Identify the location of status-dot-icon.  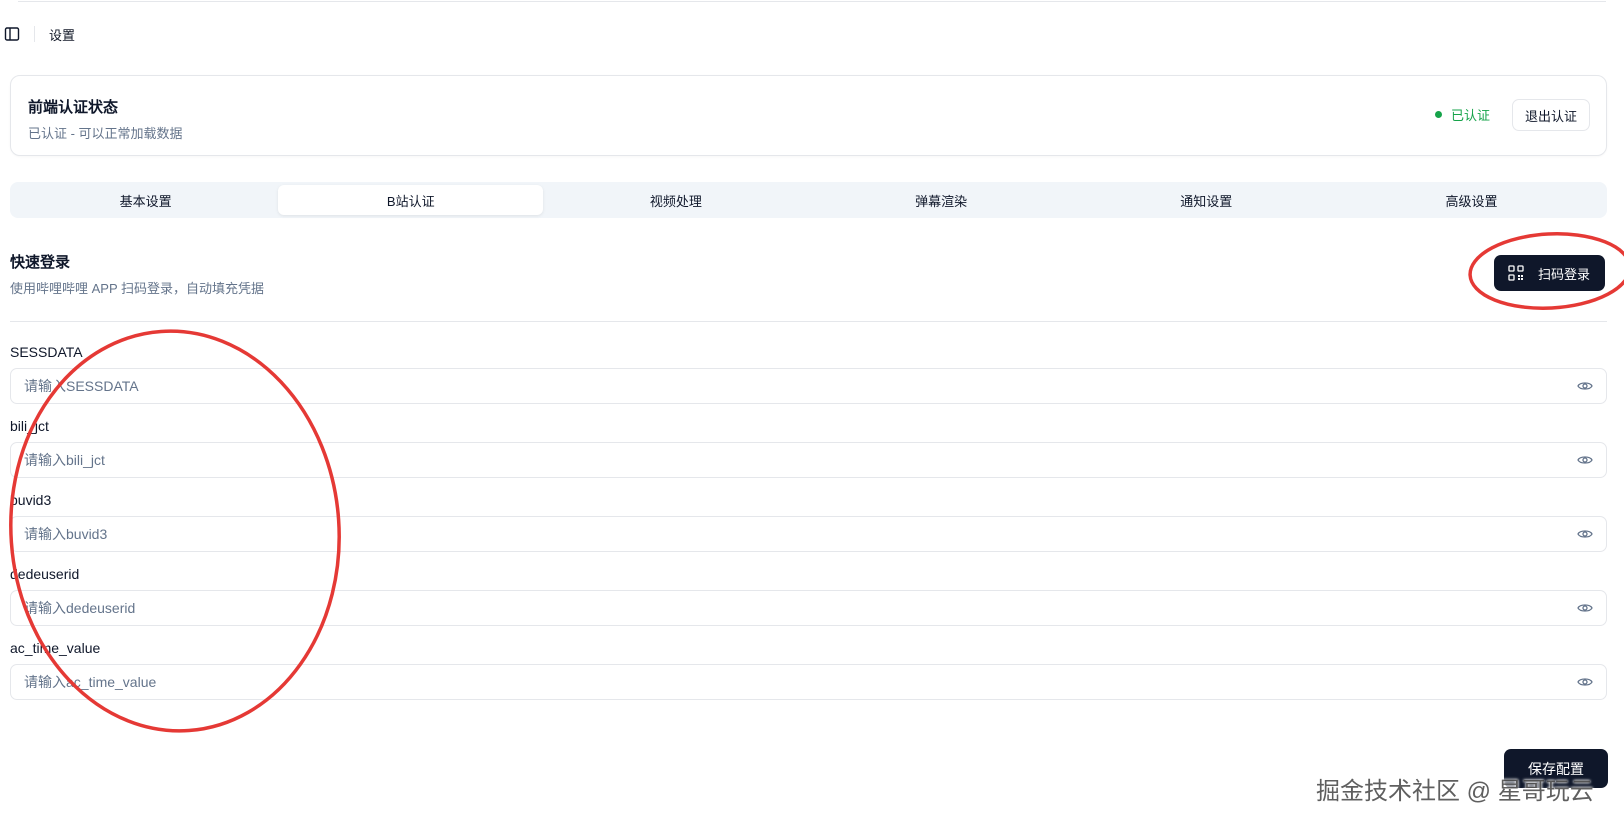
(1438, 114).